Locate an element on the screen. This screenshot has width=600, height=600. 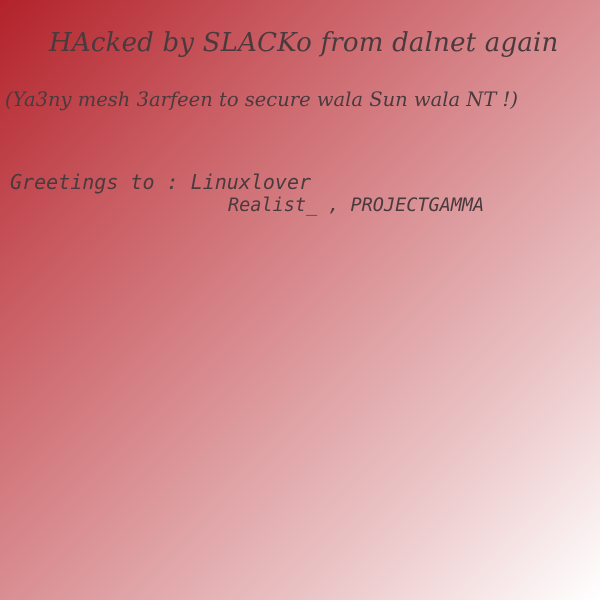
greetings-line-2: Realist_ , PROJECTGAMMA is located at coordinates (356, 205).